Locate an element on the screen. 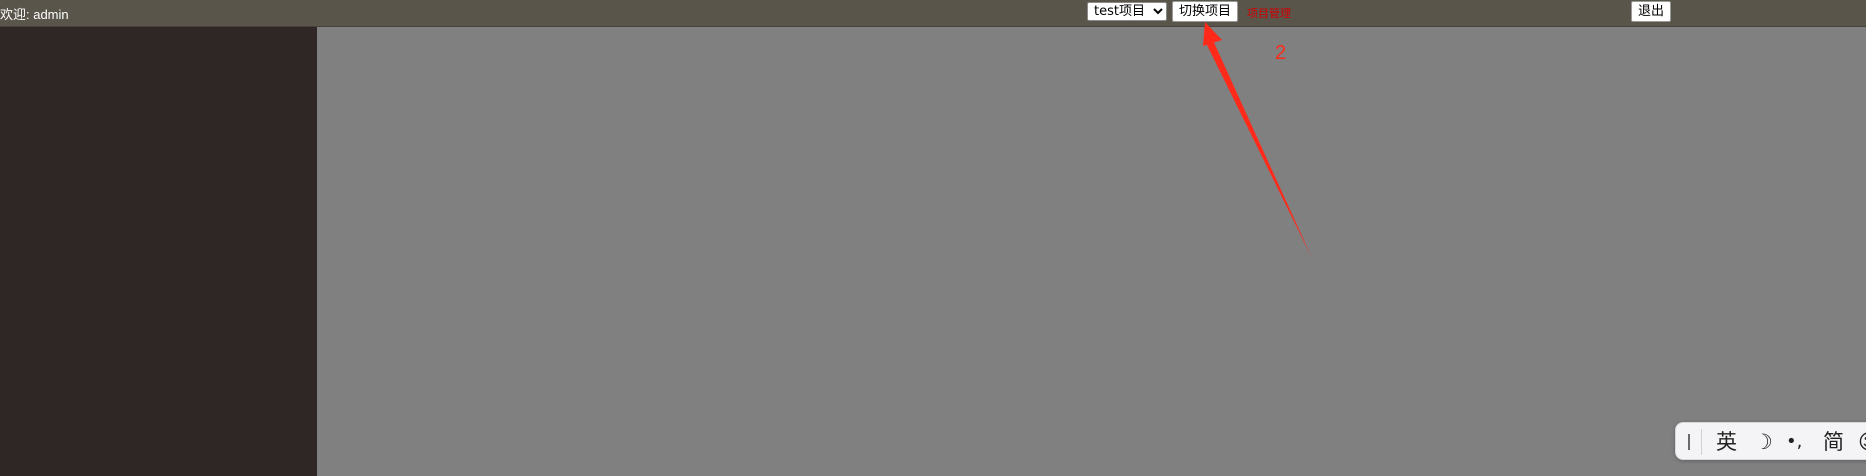  switch-project-button: 切换项目 is located at coordinates (1205, 11).